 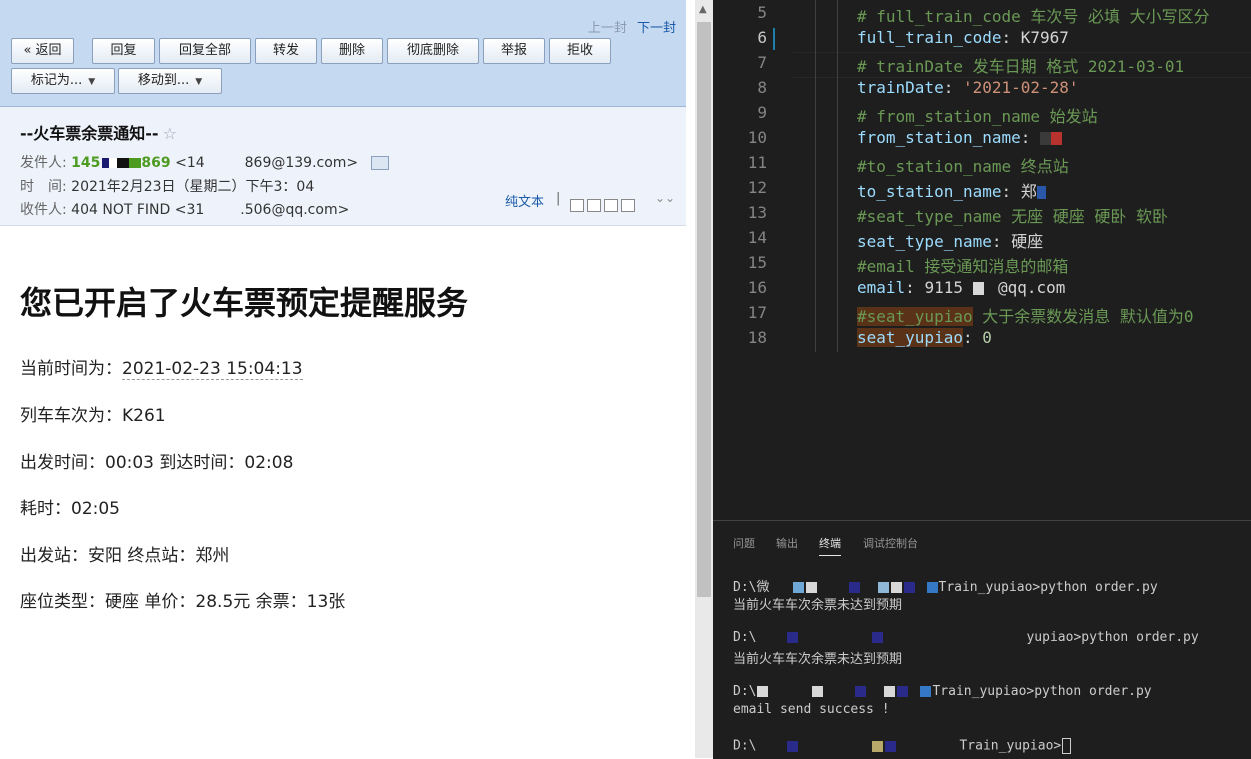 I want to click on next-mail-link: 下一封, so click(x=656, y=28).